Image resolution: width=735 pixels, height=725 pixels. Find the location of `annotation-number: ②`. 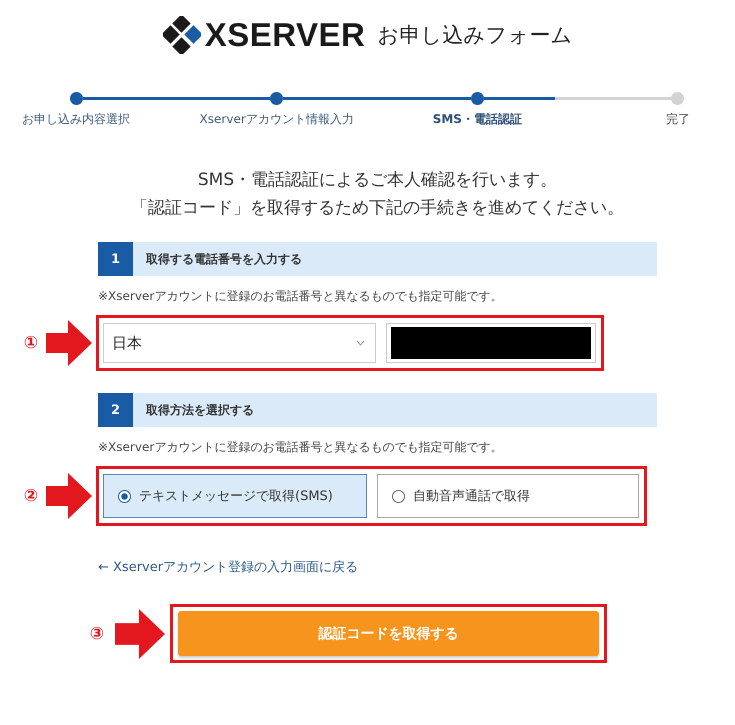

annotation-number: ② is located at coordinates (31, 496).